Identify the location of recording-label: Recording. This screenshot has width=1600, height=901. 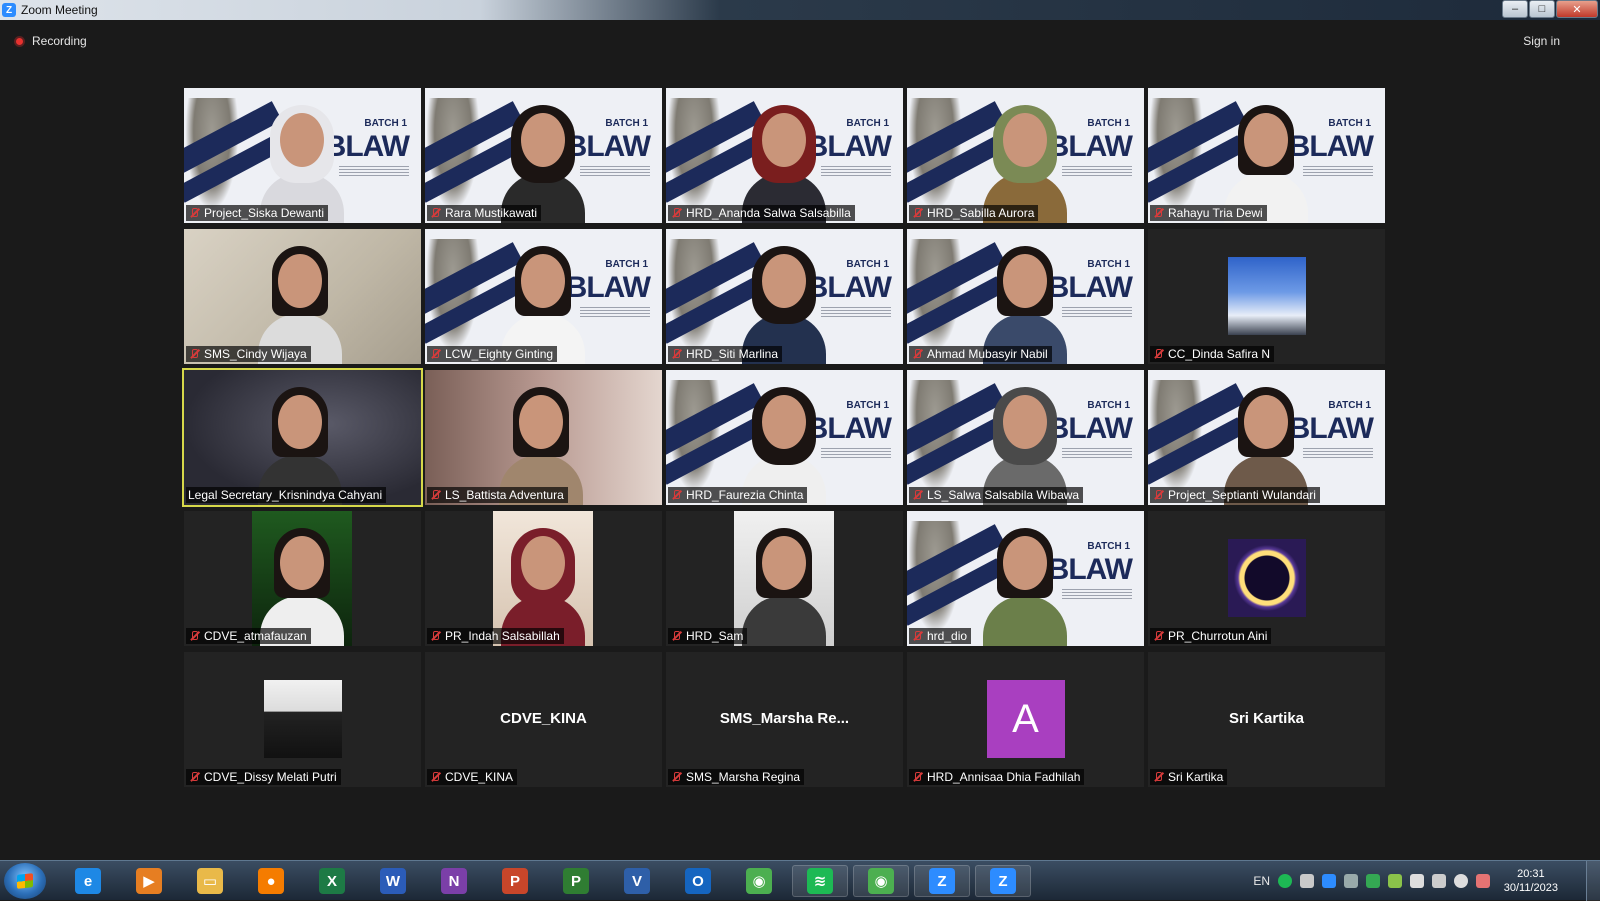
(59, 41).